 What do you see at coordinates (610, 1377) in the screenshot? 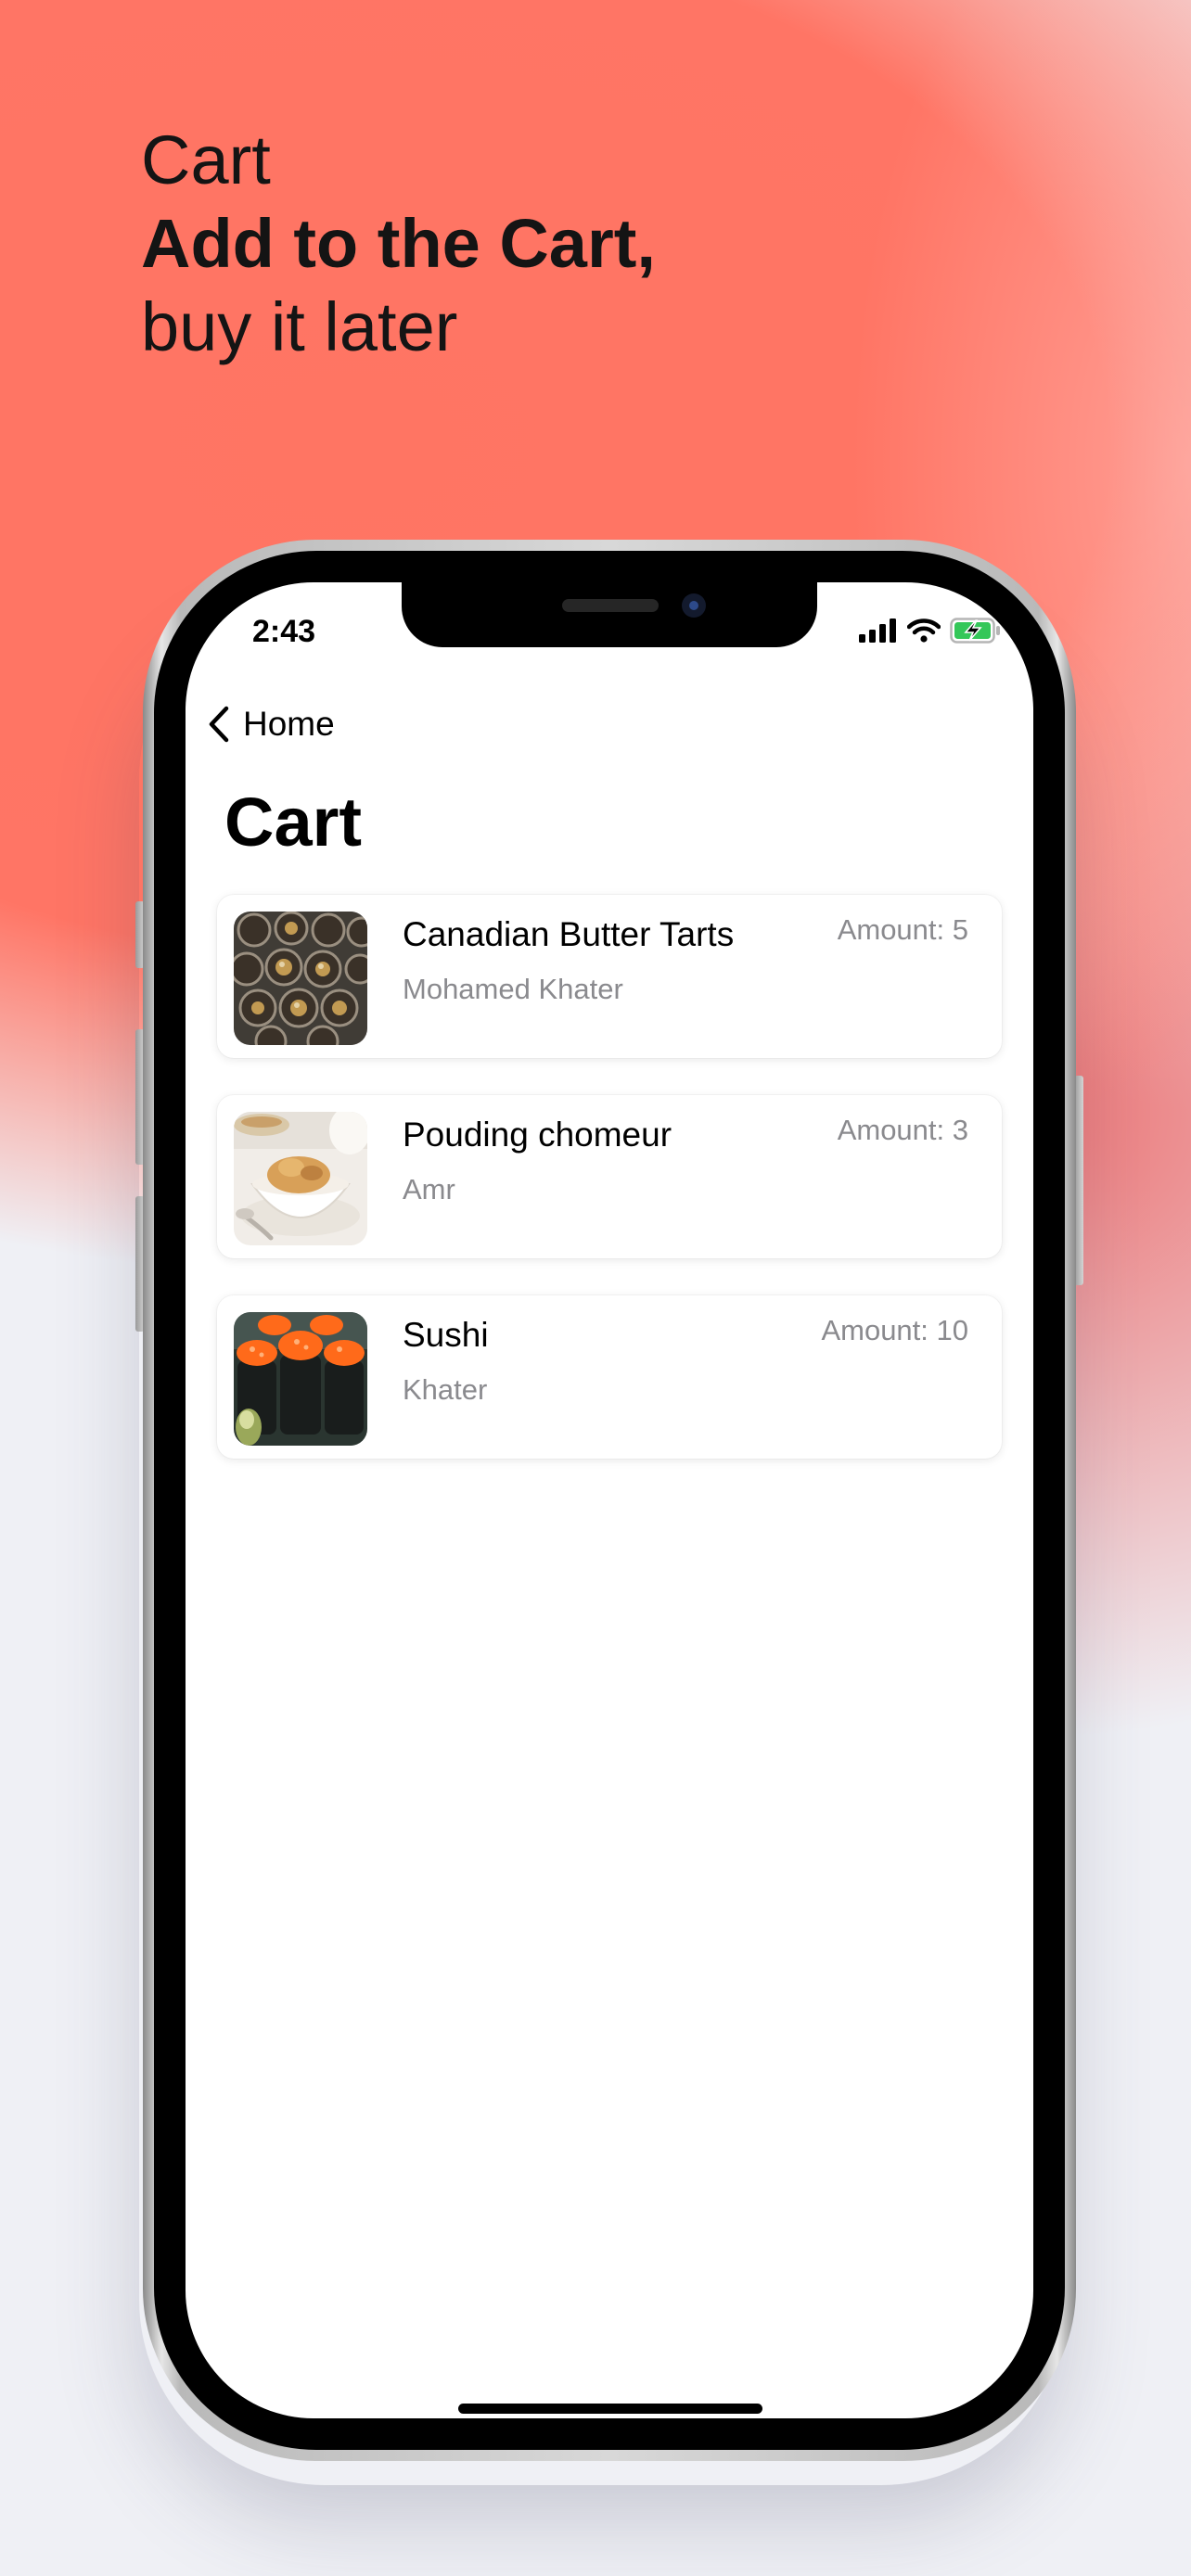
I see `cart-item-sushi: Sushi Khater Amount: 10` at bounding box center [610, 1377].